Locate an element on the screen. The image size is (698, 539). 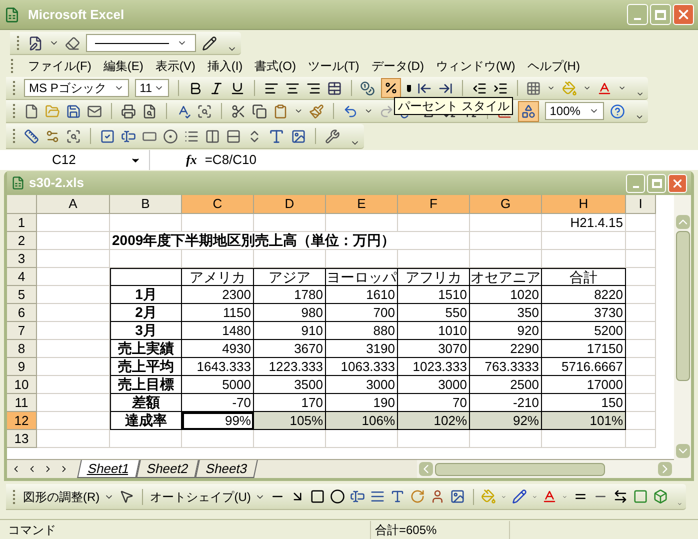
row-header: 7 is located at coordinates (22, 331).